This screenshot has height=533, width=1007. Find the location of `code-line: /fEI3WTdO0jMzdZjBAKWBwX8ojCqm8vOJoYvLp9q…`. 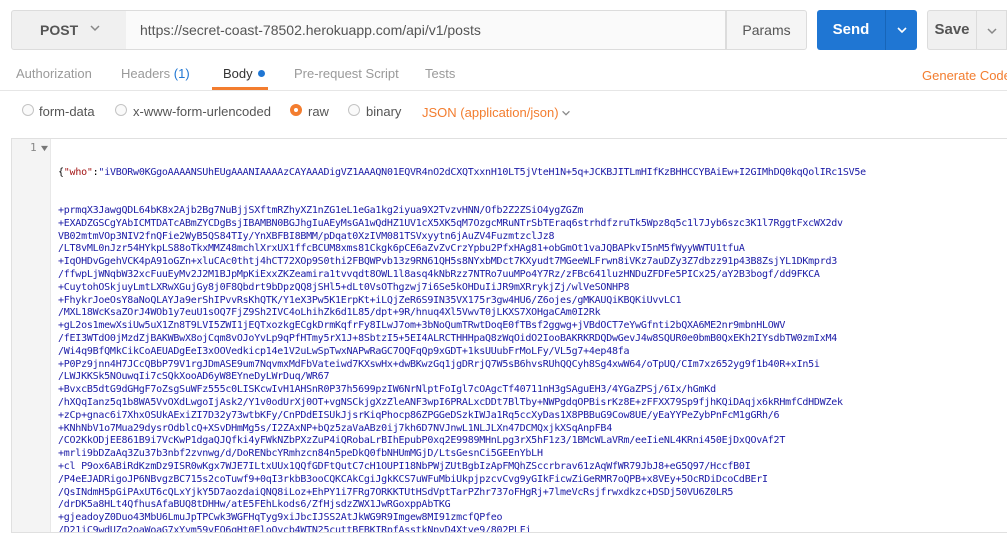

code-line: /fEI3WTdO0jMzdZjBAKWBwX8ojCqm8vOJoYvLp9q… is located at coordinates (448, 338).